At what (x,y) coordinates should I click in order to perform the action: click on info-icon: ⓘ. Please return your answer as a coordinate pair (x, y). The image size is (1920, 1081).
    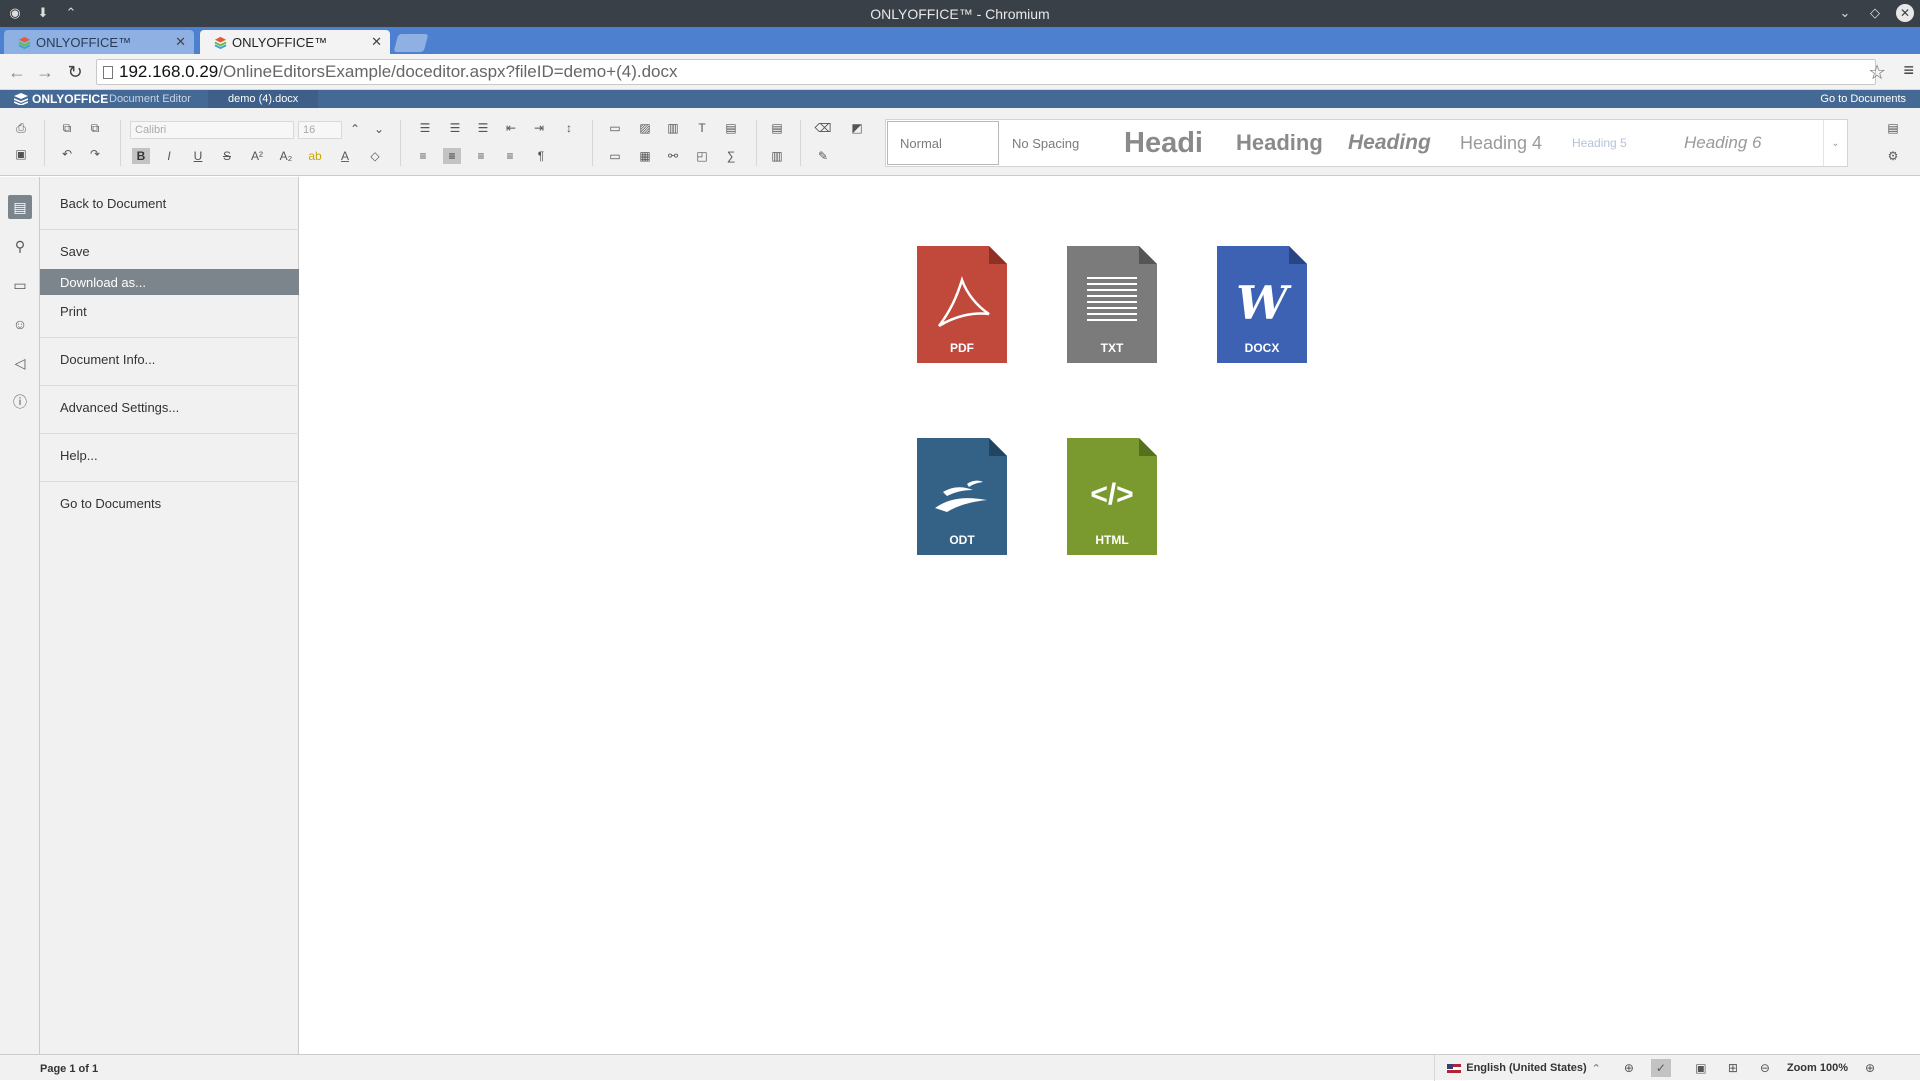
    Looking at the image, I should click on (20, 402).